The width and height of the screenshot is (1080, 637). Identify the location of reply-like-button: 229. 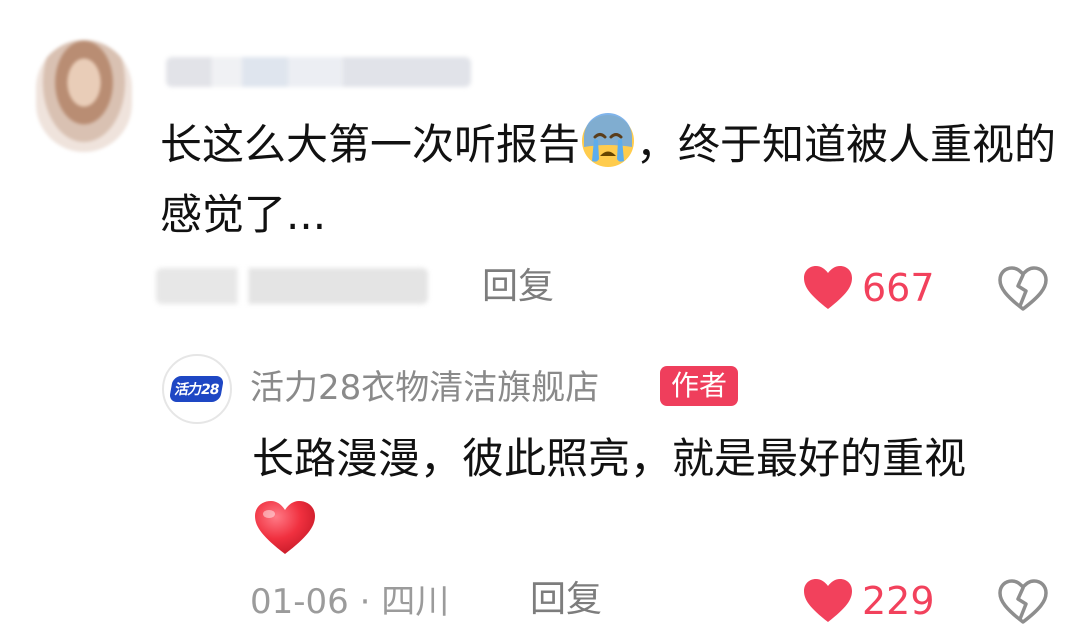
(868, 601).